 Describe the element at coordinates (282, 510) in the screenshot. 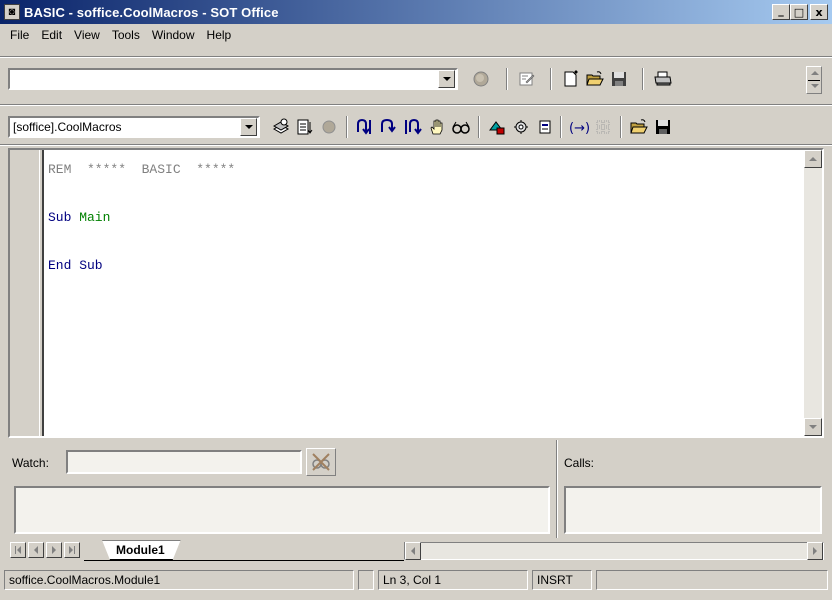

I see `watch-list` at that location.